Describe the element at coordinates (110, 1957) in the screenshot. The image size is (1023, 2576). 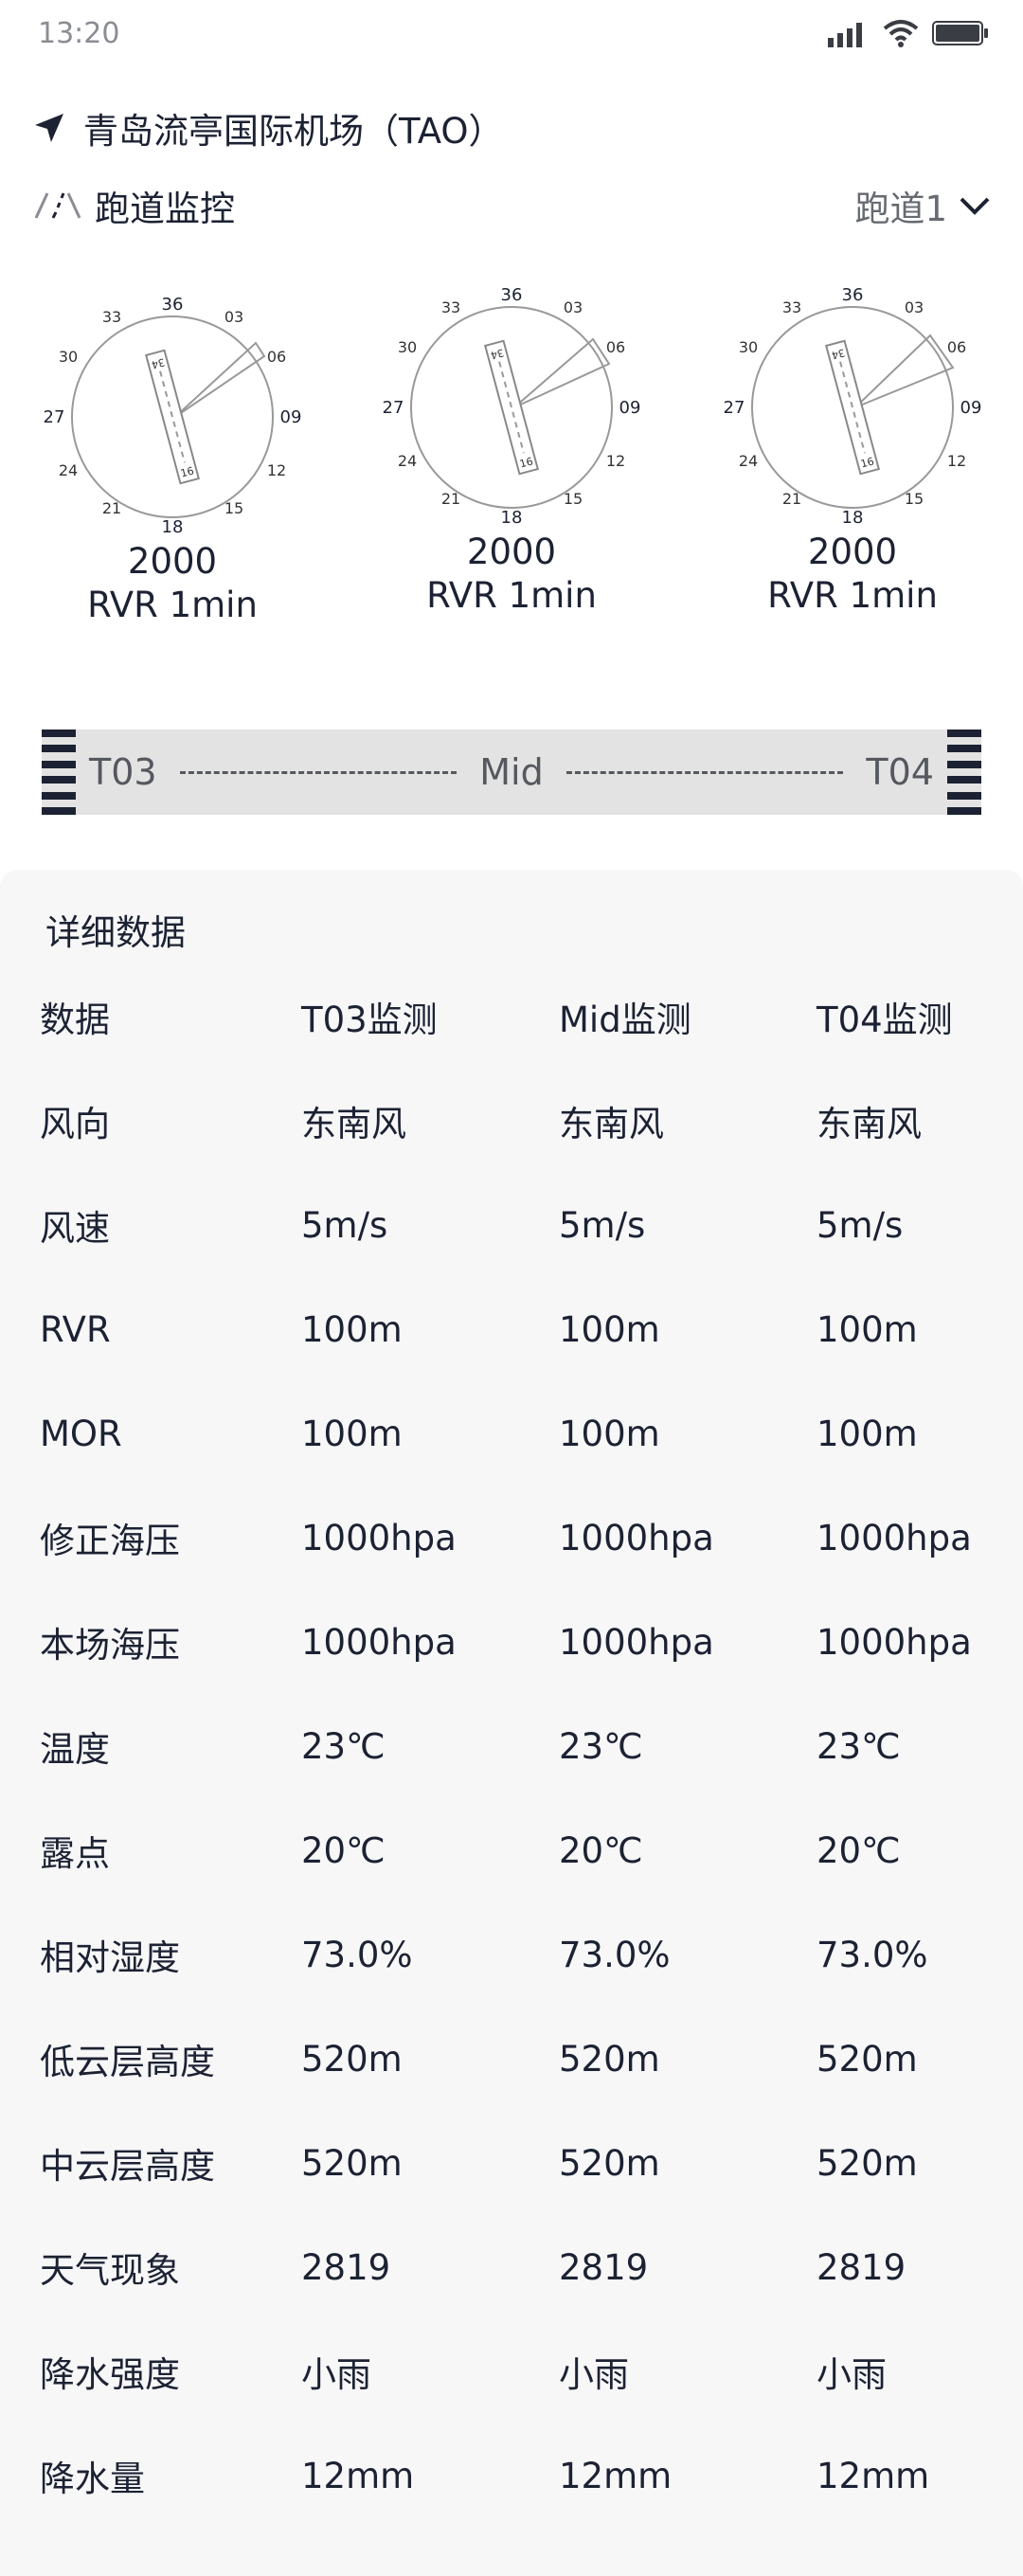
I see `table-row-label: 相对湿度` at that location.